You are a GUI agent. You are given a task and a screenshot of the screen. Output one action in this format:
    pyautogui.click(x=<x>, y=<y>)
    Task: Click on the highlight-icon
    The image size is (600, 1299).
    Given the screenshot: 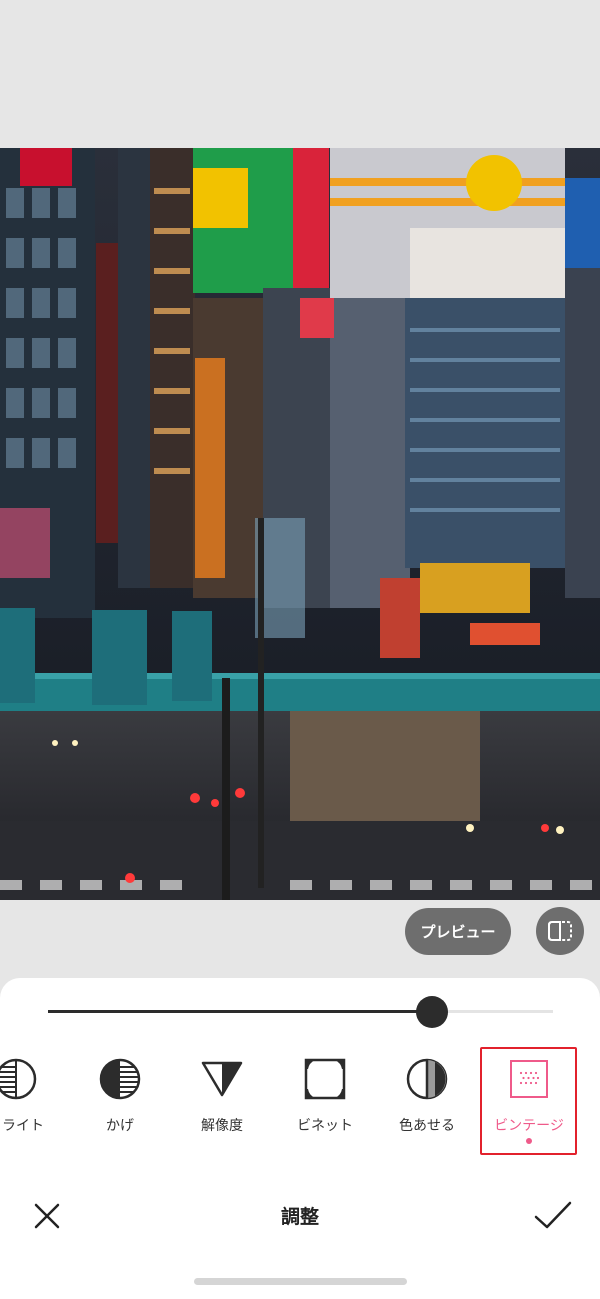 What is the action you would take?
    pyautogui.click(x=18, y=1079)
    